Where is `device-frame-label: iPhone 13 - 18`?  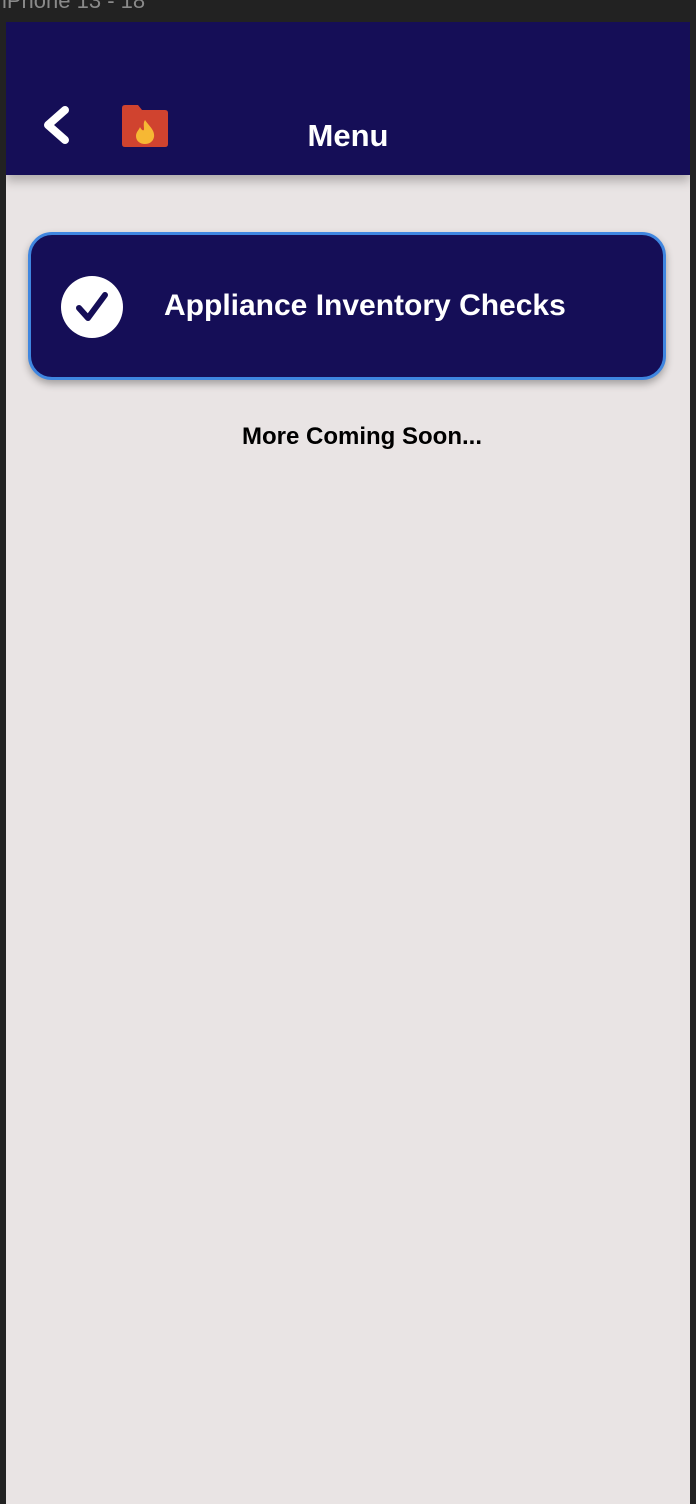
device-frame-label: iPhone 13 - 18 is located at coordinates (74, 6).